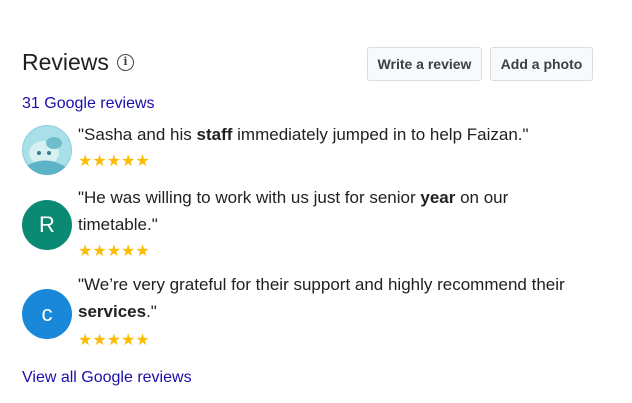  Describe the element at coordinates (125, 62) in the screenshot. I see `info-icon: i` at that location.